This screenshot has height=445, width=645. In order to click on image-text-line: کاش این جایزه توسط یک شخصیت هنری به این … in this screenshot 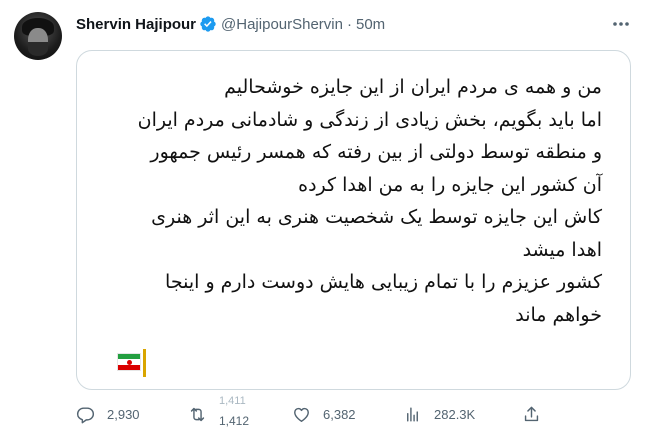, I will do `click(376, 217)`.